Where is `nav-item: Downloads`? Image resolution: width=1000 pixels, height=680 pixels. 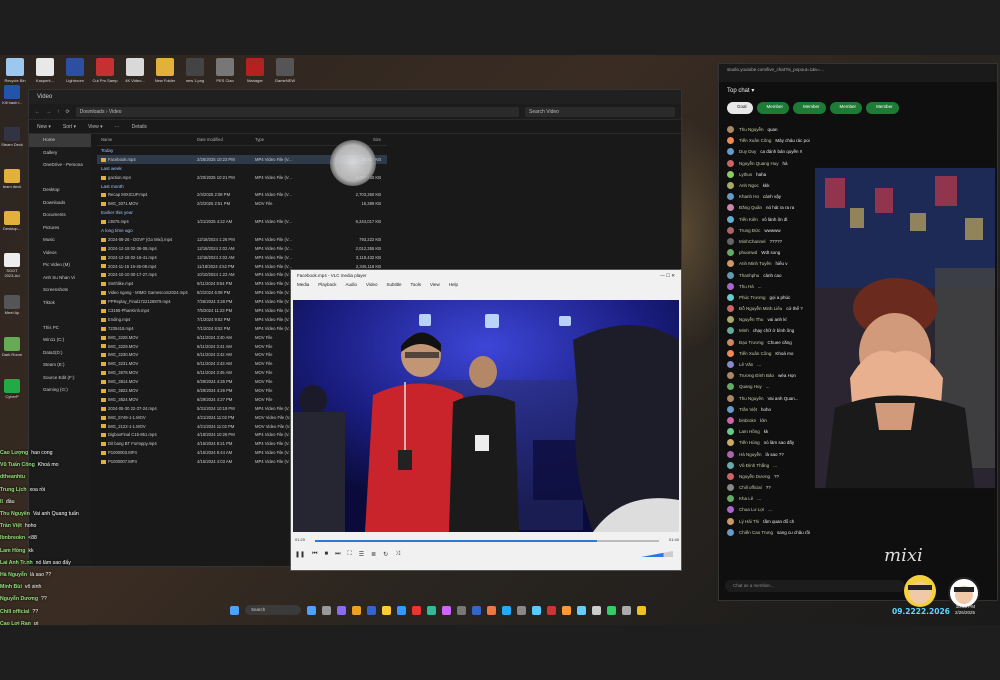
nav-item: Downloads is located at coordinates (60, 203).